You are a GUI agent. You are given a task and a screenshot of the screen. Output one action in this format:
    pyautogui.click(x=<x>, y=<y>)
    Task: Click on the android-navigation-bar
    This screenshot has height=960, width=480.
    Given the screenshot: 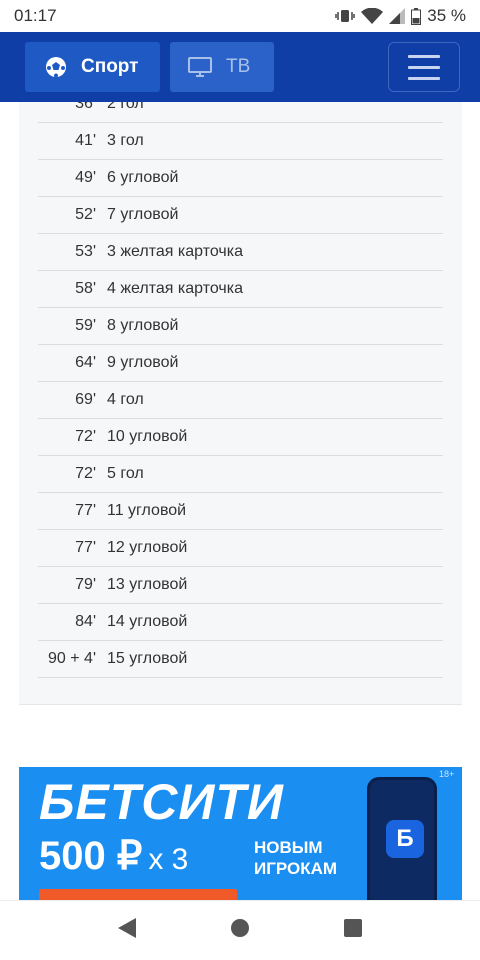 What is the action you would take?
    pyautogui.click(x=240, y=930)
    